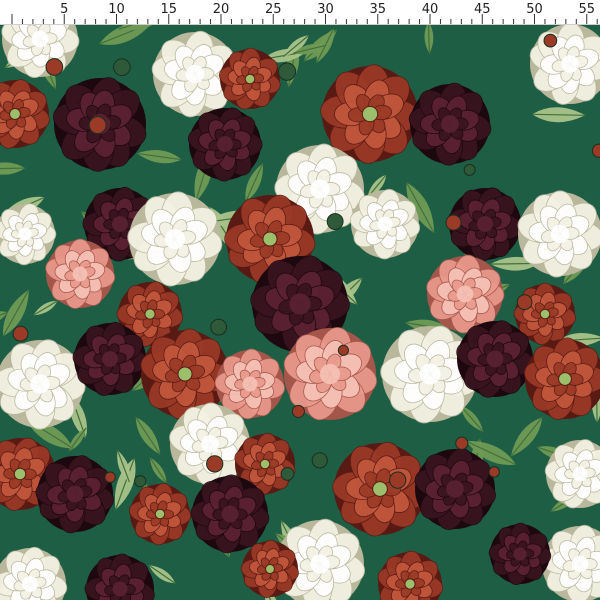 This screenshot has width=600, height=600. I want to click on ruler-label: 40, so click(430, 9).